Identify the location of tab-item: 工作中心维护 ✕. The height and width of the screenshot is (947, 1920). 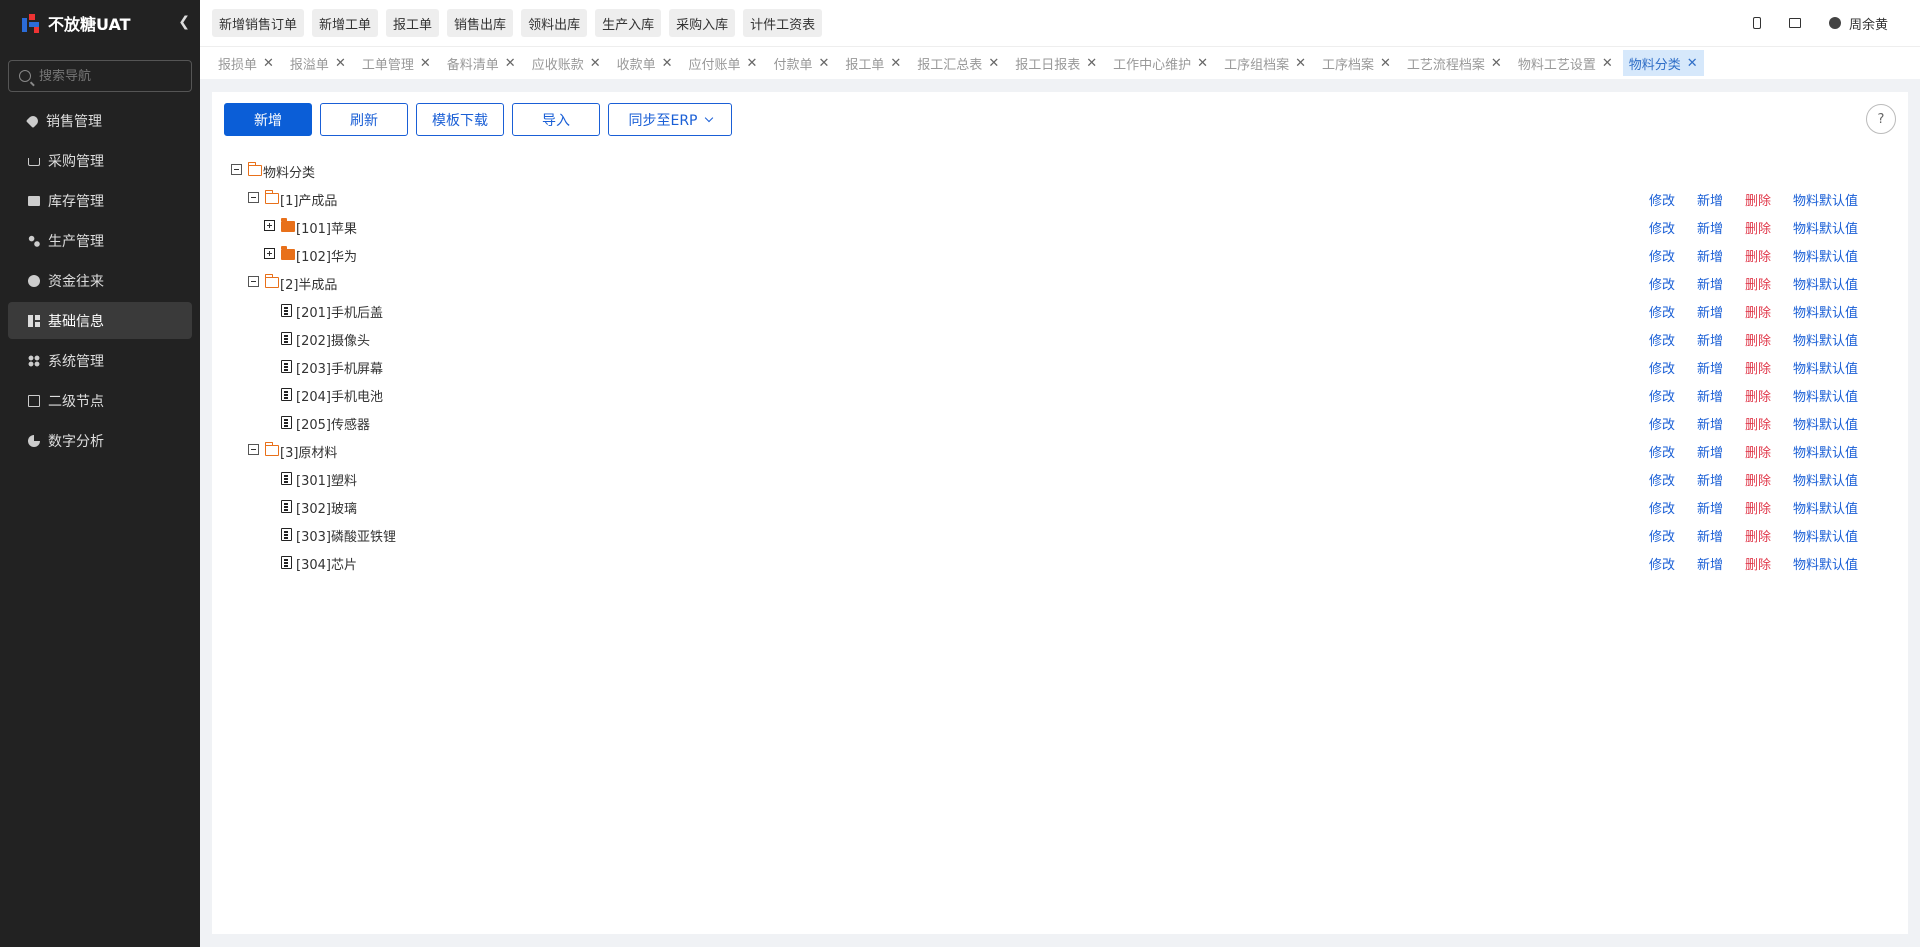
(1160, 63).